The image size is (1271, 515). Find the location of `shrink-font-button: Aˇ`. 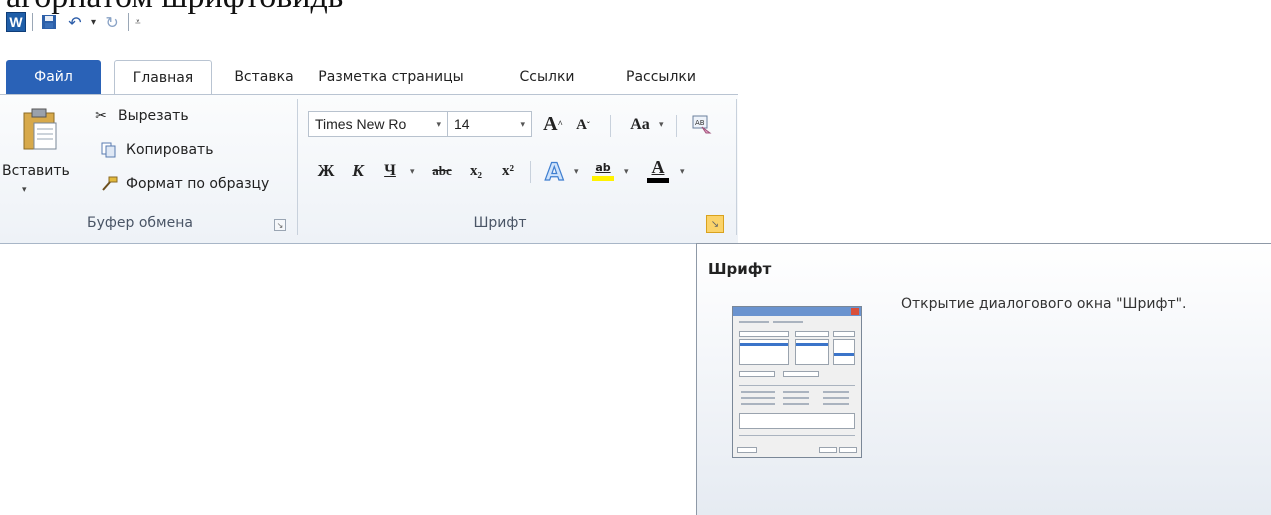

shrink-font-button: Aˇ is located at coordinates (583, 125).